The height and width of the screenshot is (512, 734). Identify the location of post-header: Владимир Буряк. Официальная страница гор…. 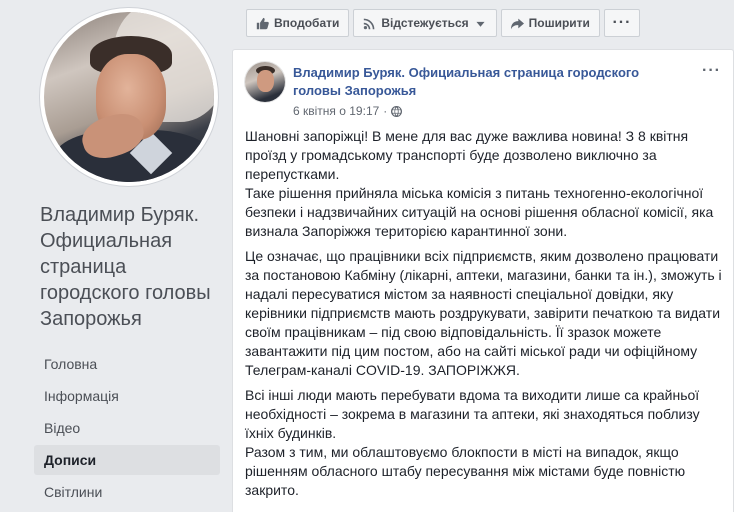
(483, 92).